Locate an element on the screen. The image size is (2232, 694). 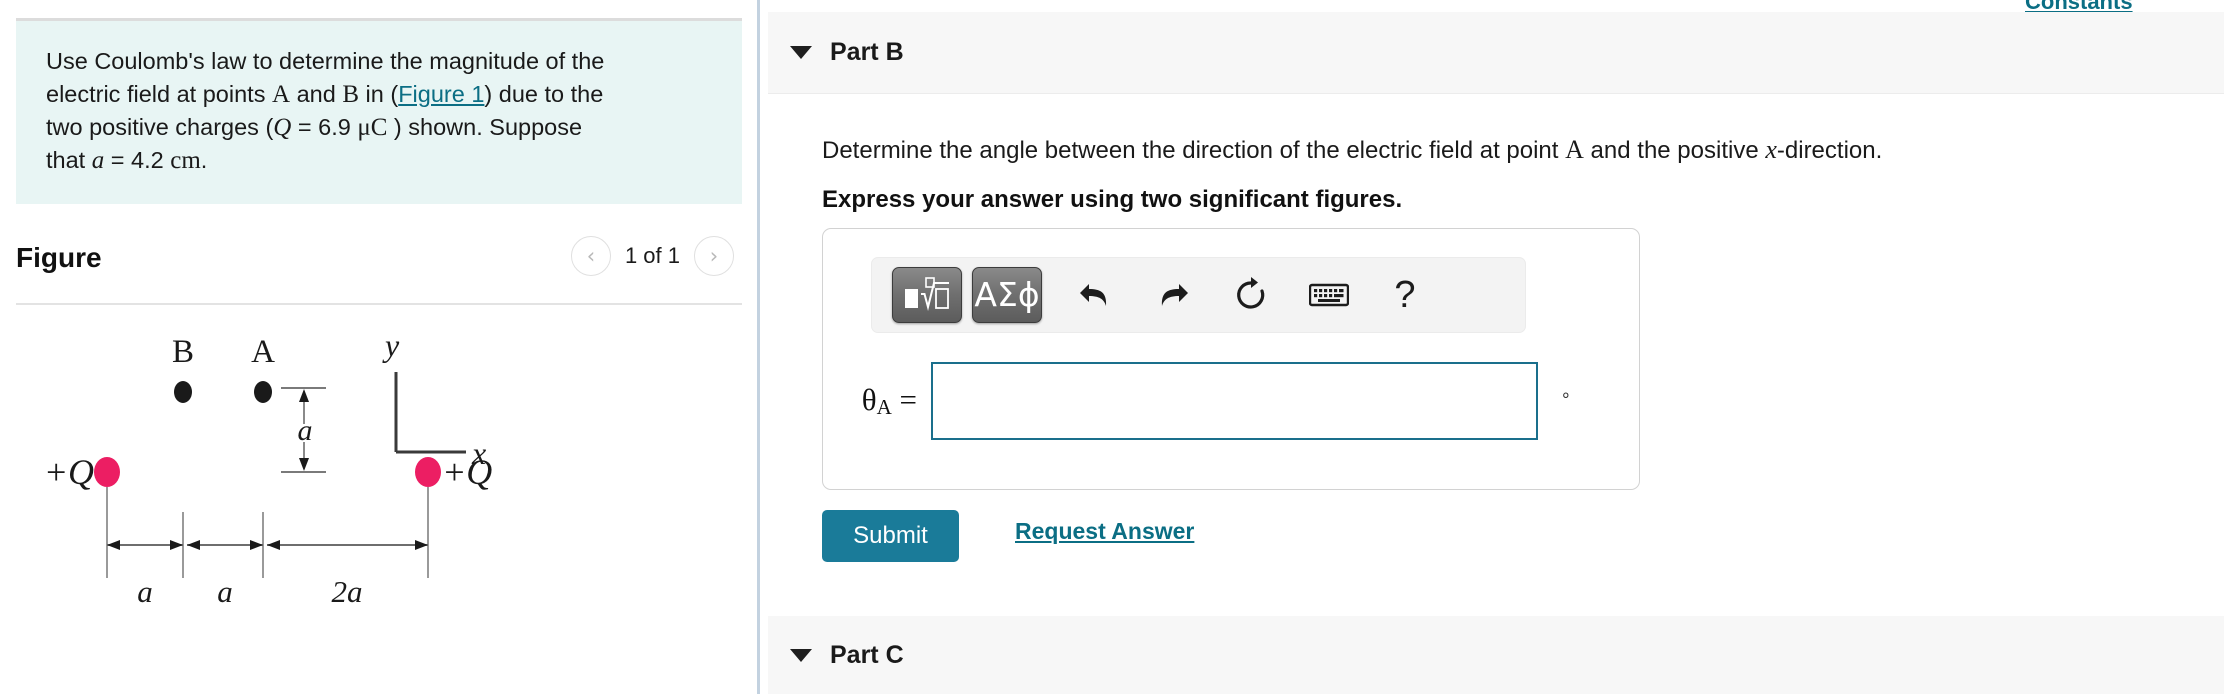
point-b-marker is located at coordinates (183, 392).